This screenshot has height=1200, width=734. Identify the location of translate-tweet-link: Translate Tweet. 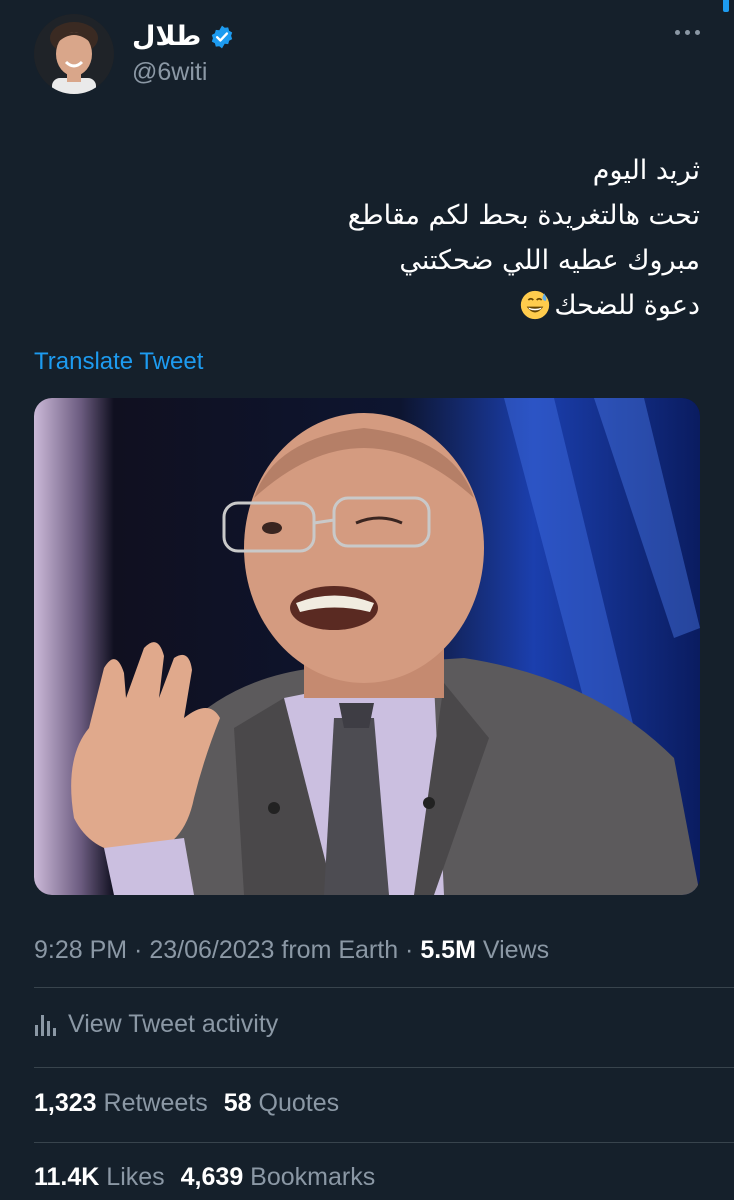
(118, 362).